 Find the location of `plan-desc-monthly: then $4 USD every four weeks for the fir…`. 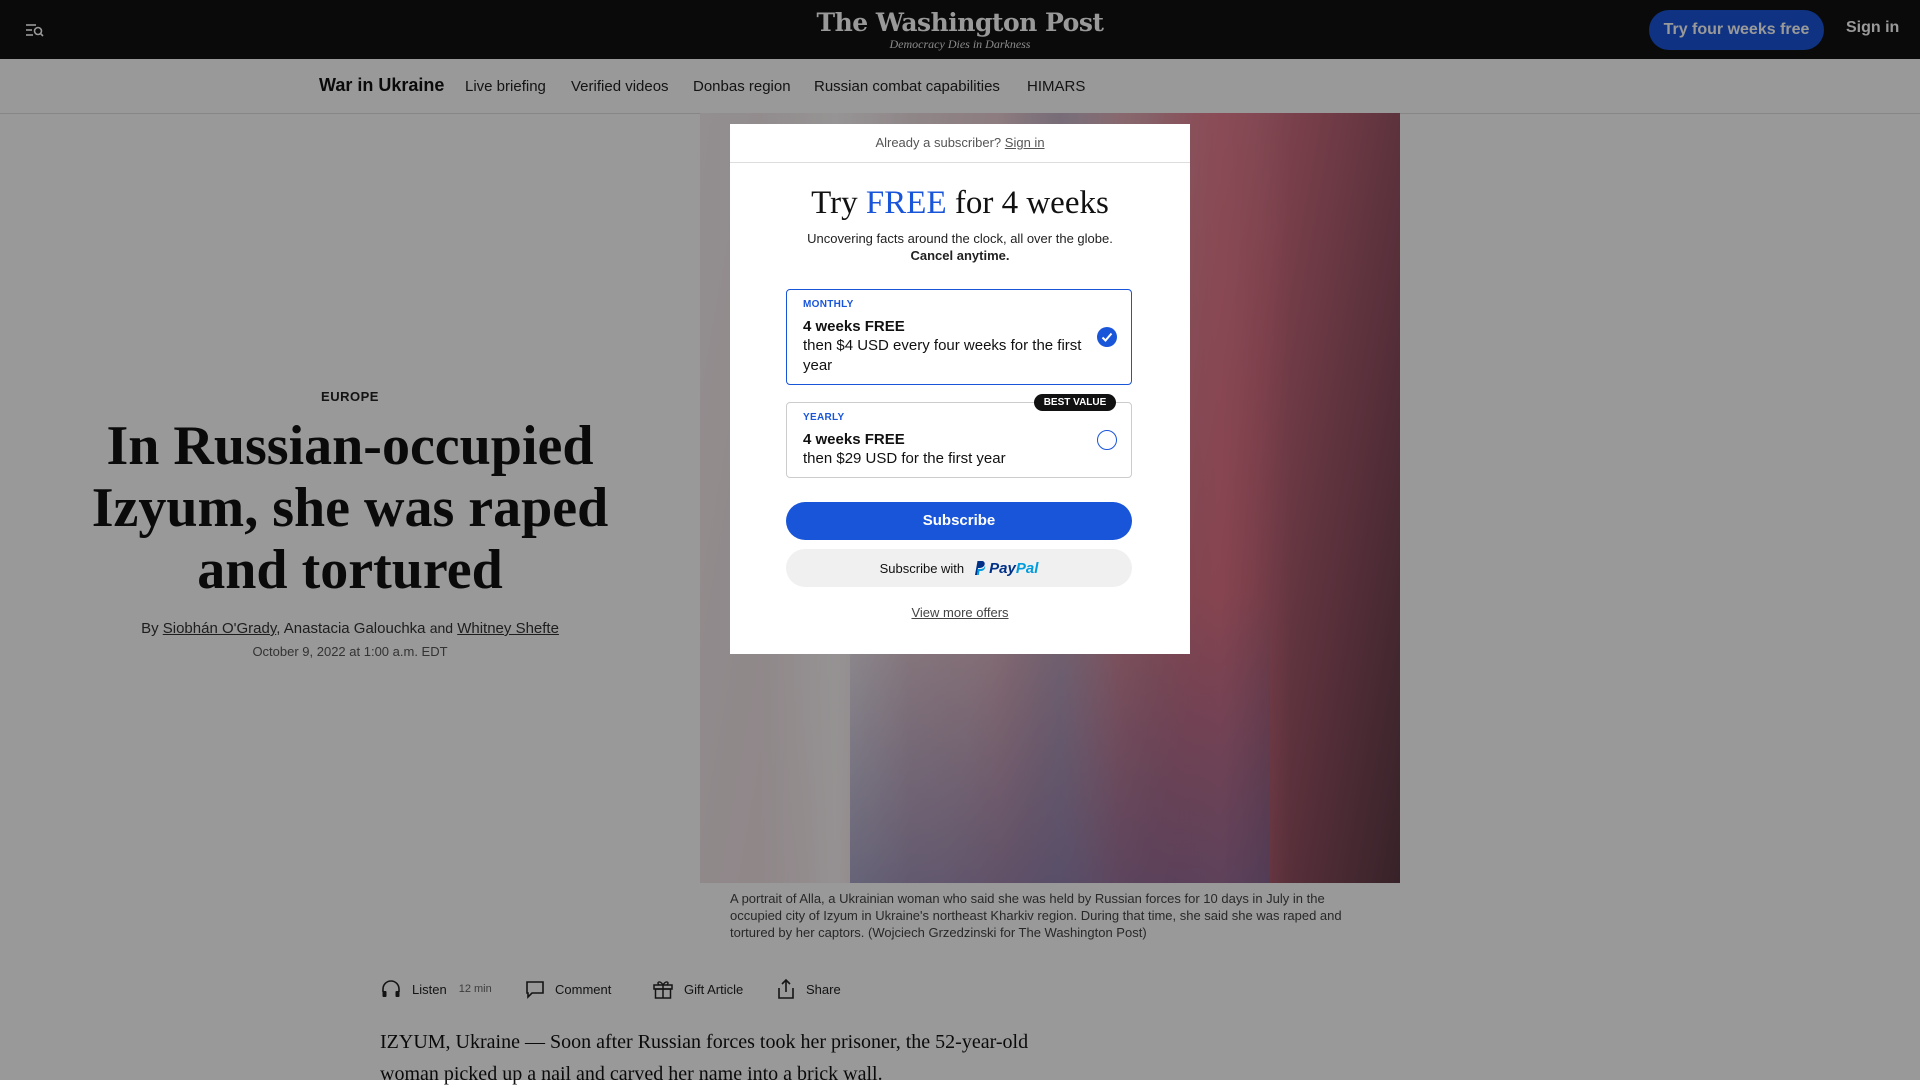

plan-desc-monthly: then $4 USD every four weeks for the fir… is located at coordinates (942, 355).